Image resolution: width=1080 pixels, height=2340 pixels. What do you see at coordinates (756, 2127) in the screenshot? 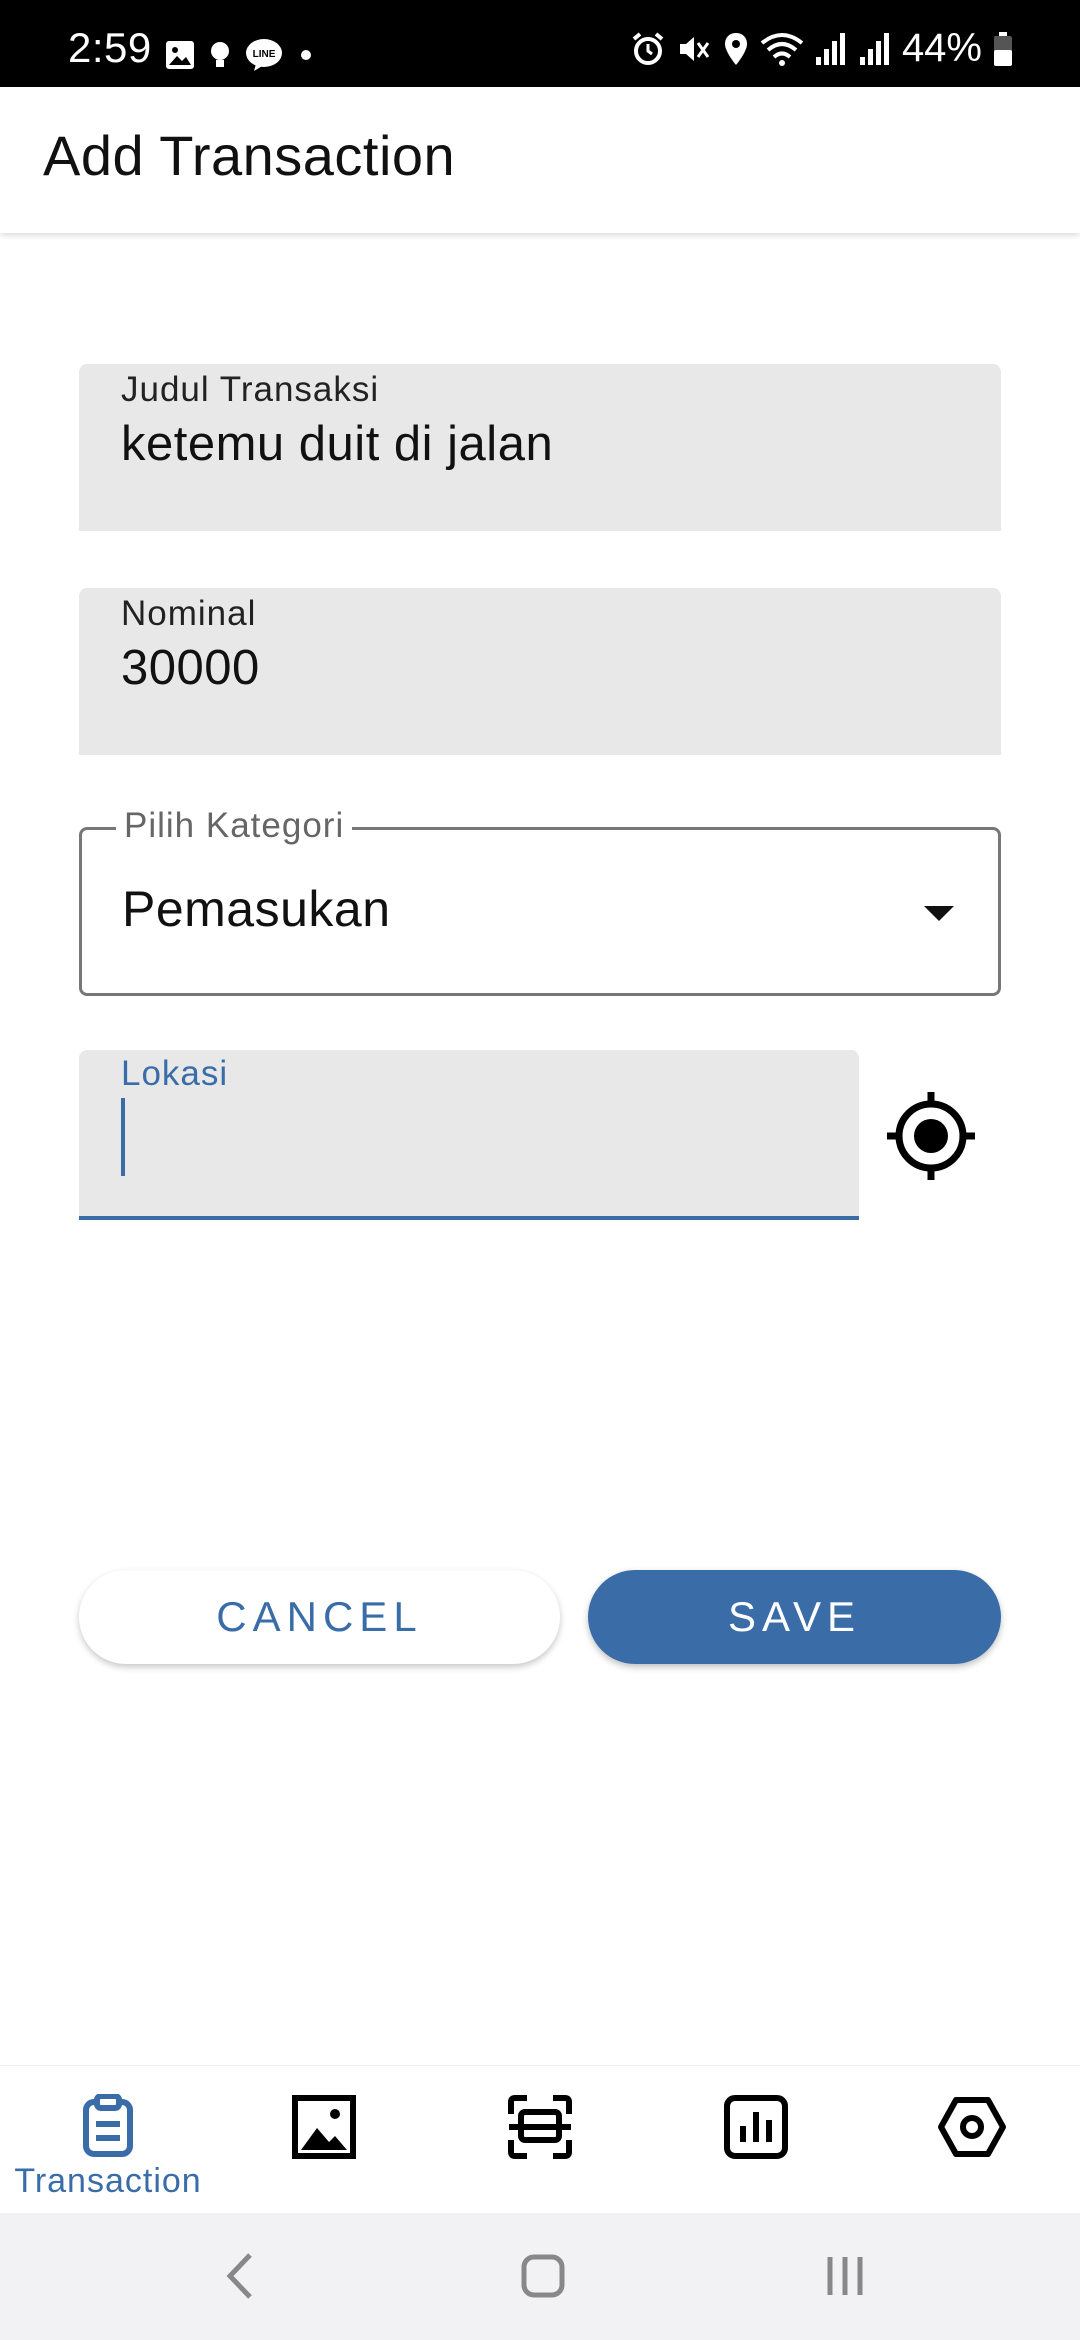
I see `chart-icon` at bounding box center [756, 2127].